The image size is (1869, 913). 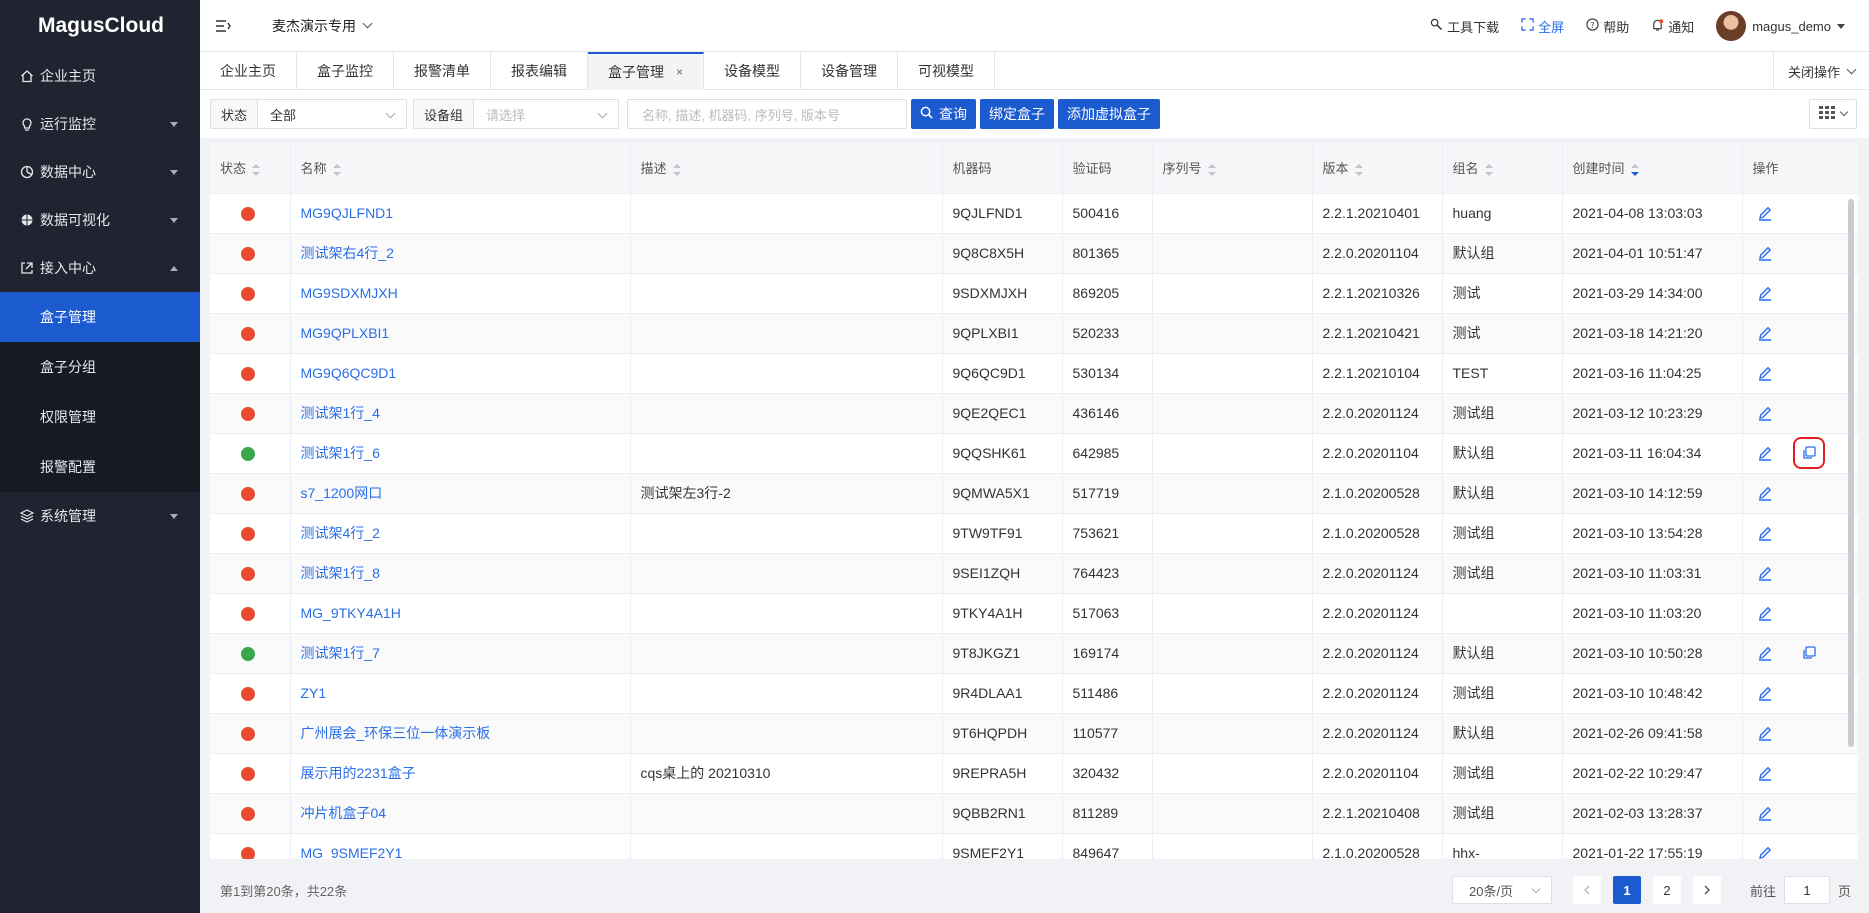 What do you see at coordinates (100, 516) in the screenshot?
I see `sidebar-item-system: 系统管理` at bounding box center [100, 516].